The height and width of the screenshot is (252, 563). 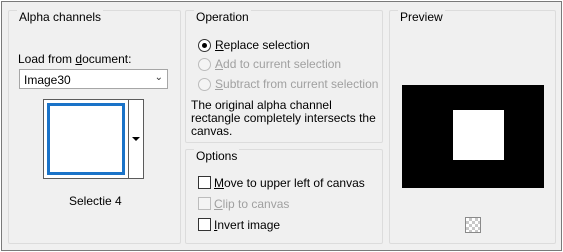 I want to click on add-selection-radio, so click(x=204, y=64).